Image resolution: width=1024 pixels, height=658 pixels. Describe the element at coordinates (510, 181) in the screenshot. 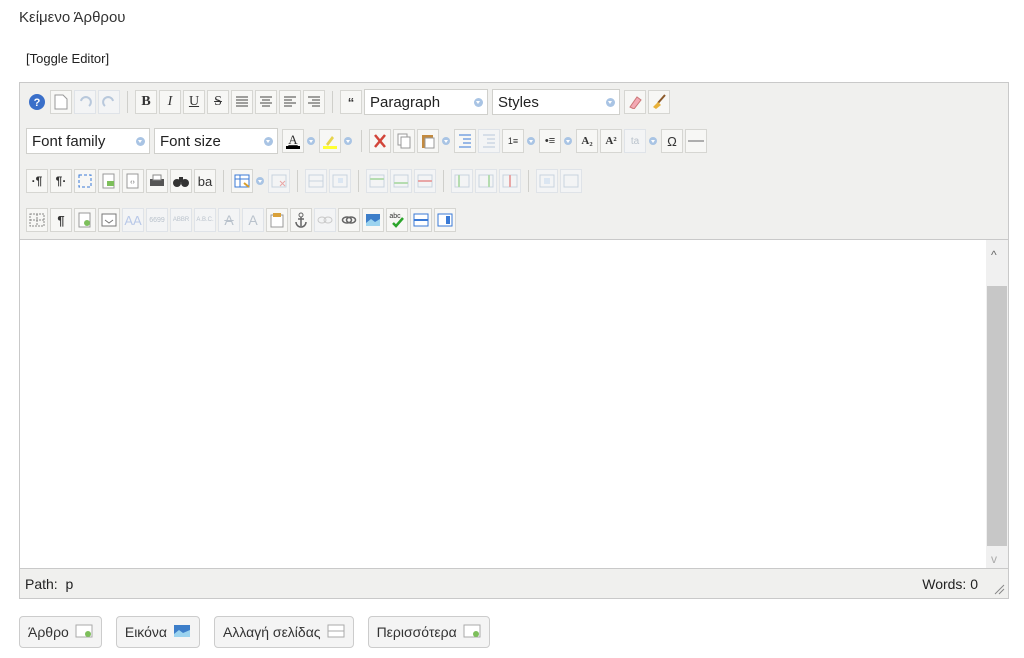

I see `delete-col-icon` at that location.